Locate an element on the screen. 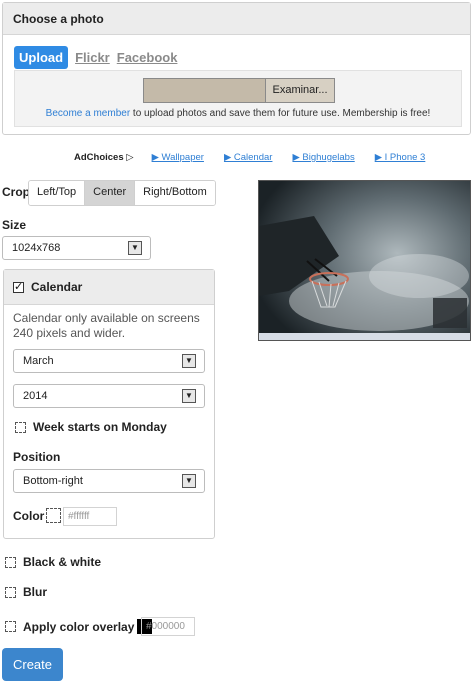  blur-checkbox is located at coordinates (10, 592).